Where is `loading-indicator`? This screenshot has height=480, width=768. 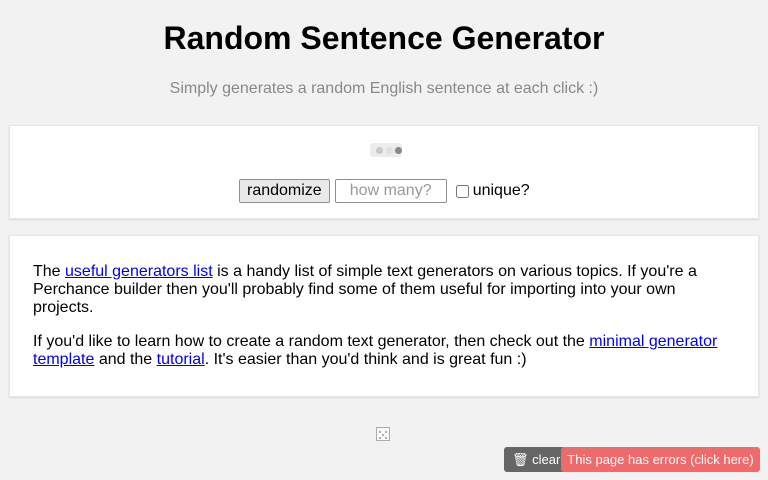 loading-indicator is located at coordinates (386, 150).